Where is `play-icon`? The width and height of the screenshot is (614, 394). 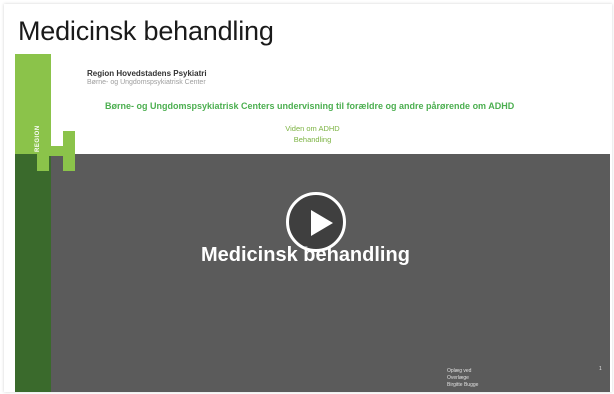
play-icon is located at coordinates (322, 223).